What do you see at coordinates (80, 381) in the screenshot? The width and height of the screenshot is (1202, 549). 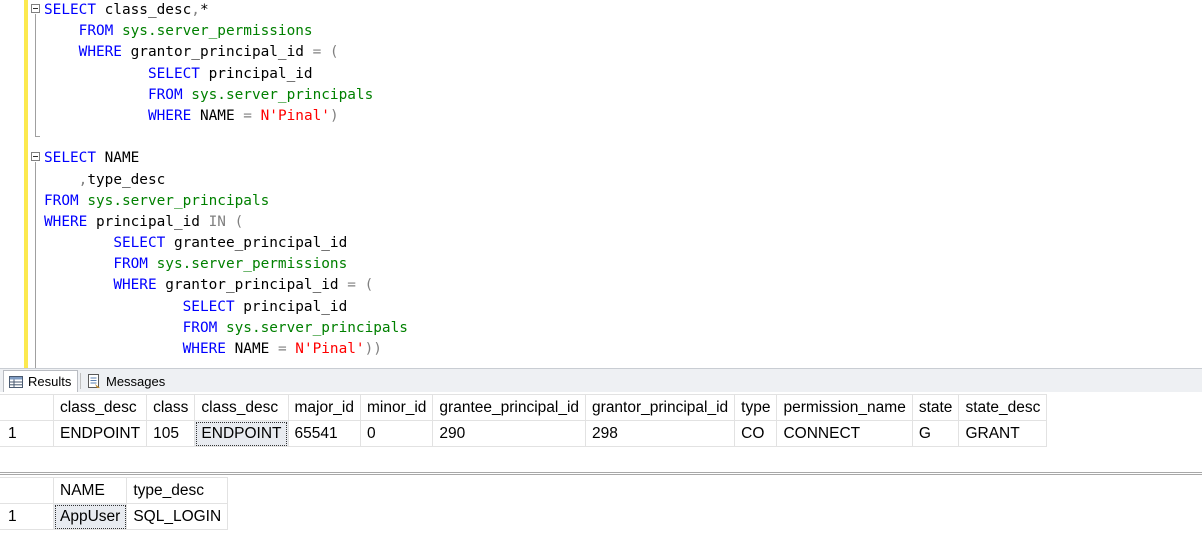 I see `tab-separator` at bounding box center [80, 381].